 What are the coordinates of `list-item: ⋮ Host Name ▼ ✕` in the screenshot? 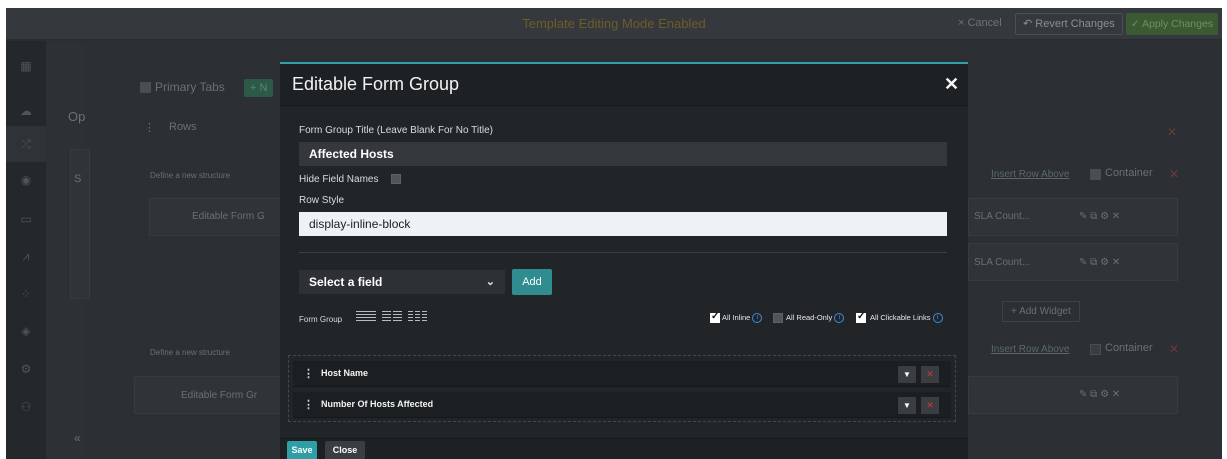 It's located at (622, 374).